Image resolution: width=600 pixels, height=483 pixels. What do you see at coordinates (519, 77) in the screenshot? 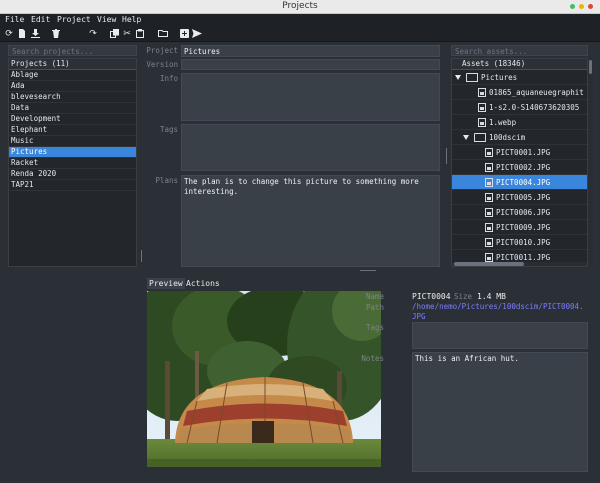
I see `tree-folder: Pictures` at bounding box center [519, 77].